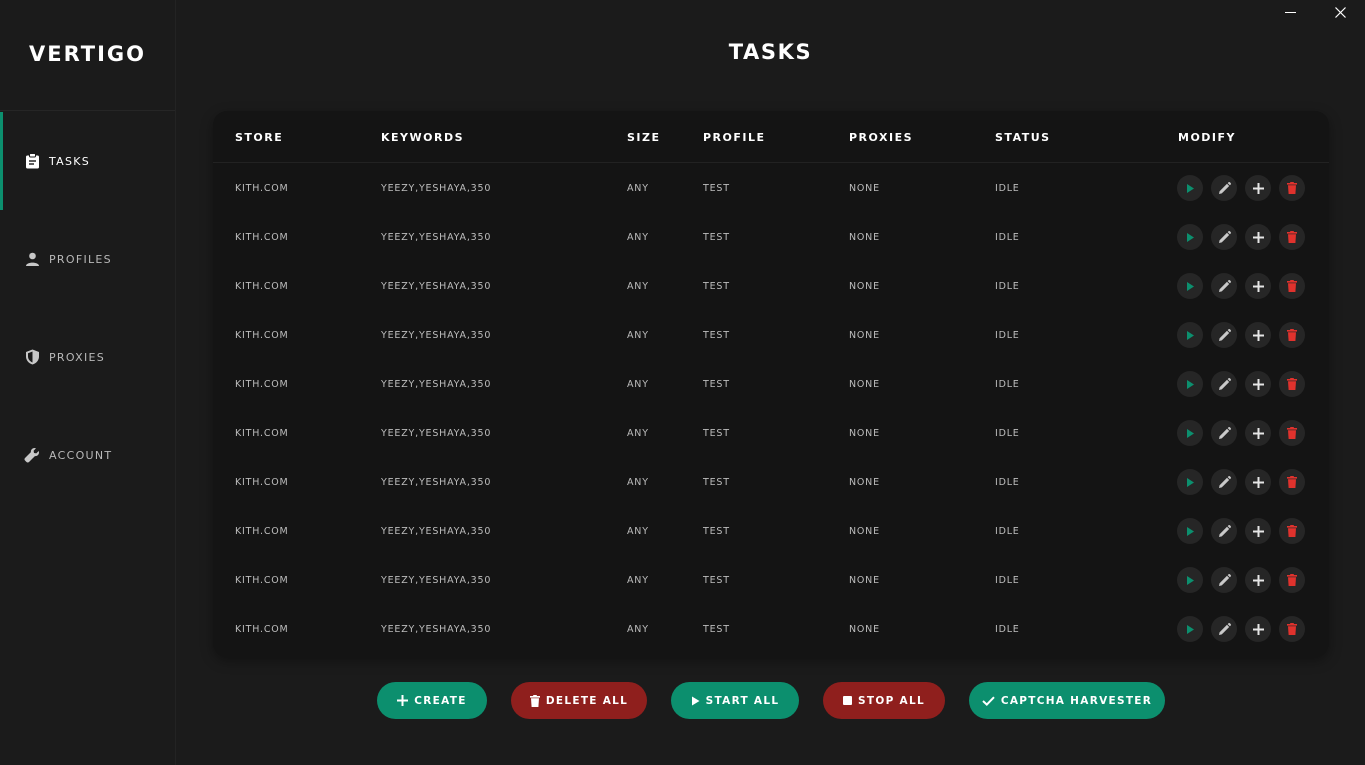  What do you see at coordinates (80, 259) in the screenshot?
I see `sidebar-item-label: PROFILES` at bounding box center [80, 259].